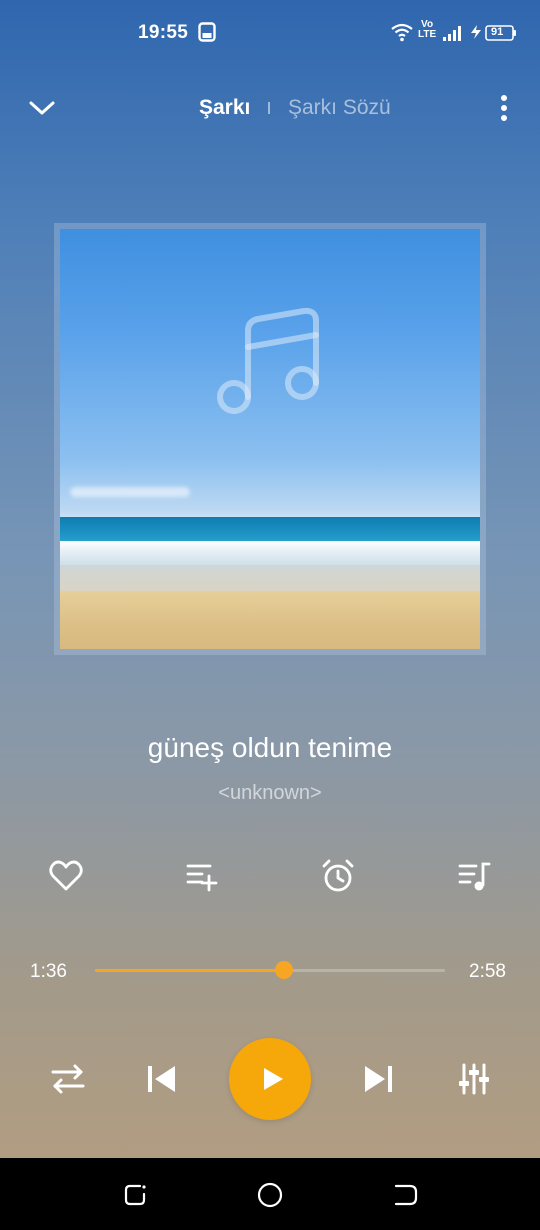 Image resolution: width=540 pixels, height=1230 pixels. I want to click on system-nav-bar, so click(270, 1194).